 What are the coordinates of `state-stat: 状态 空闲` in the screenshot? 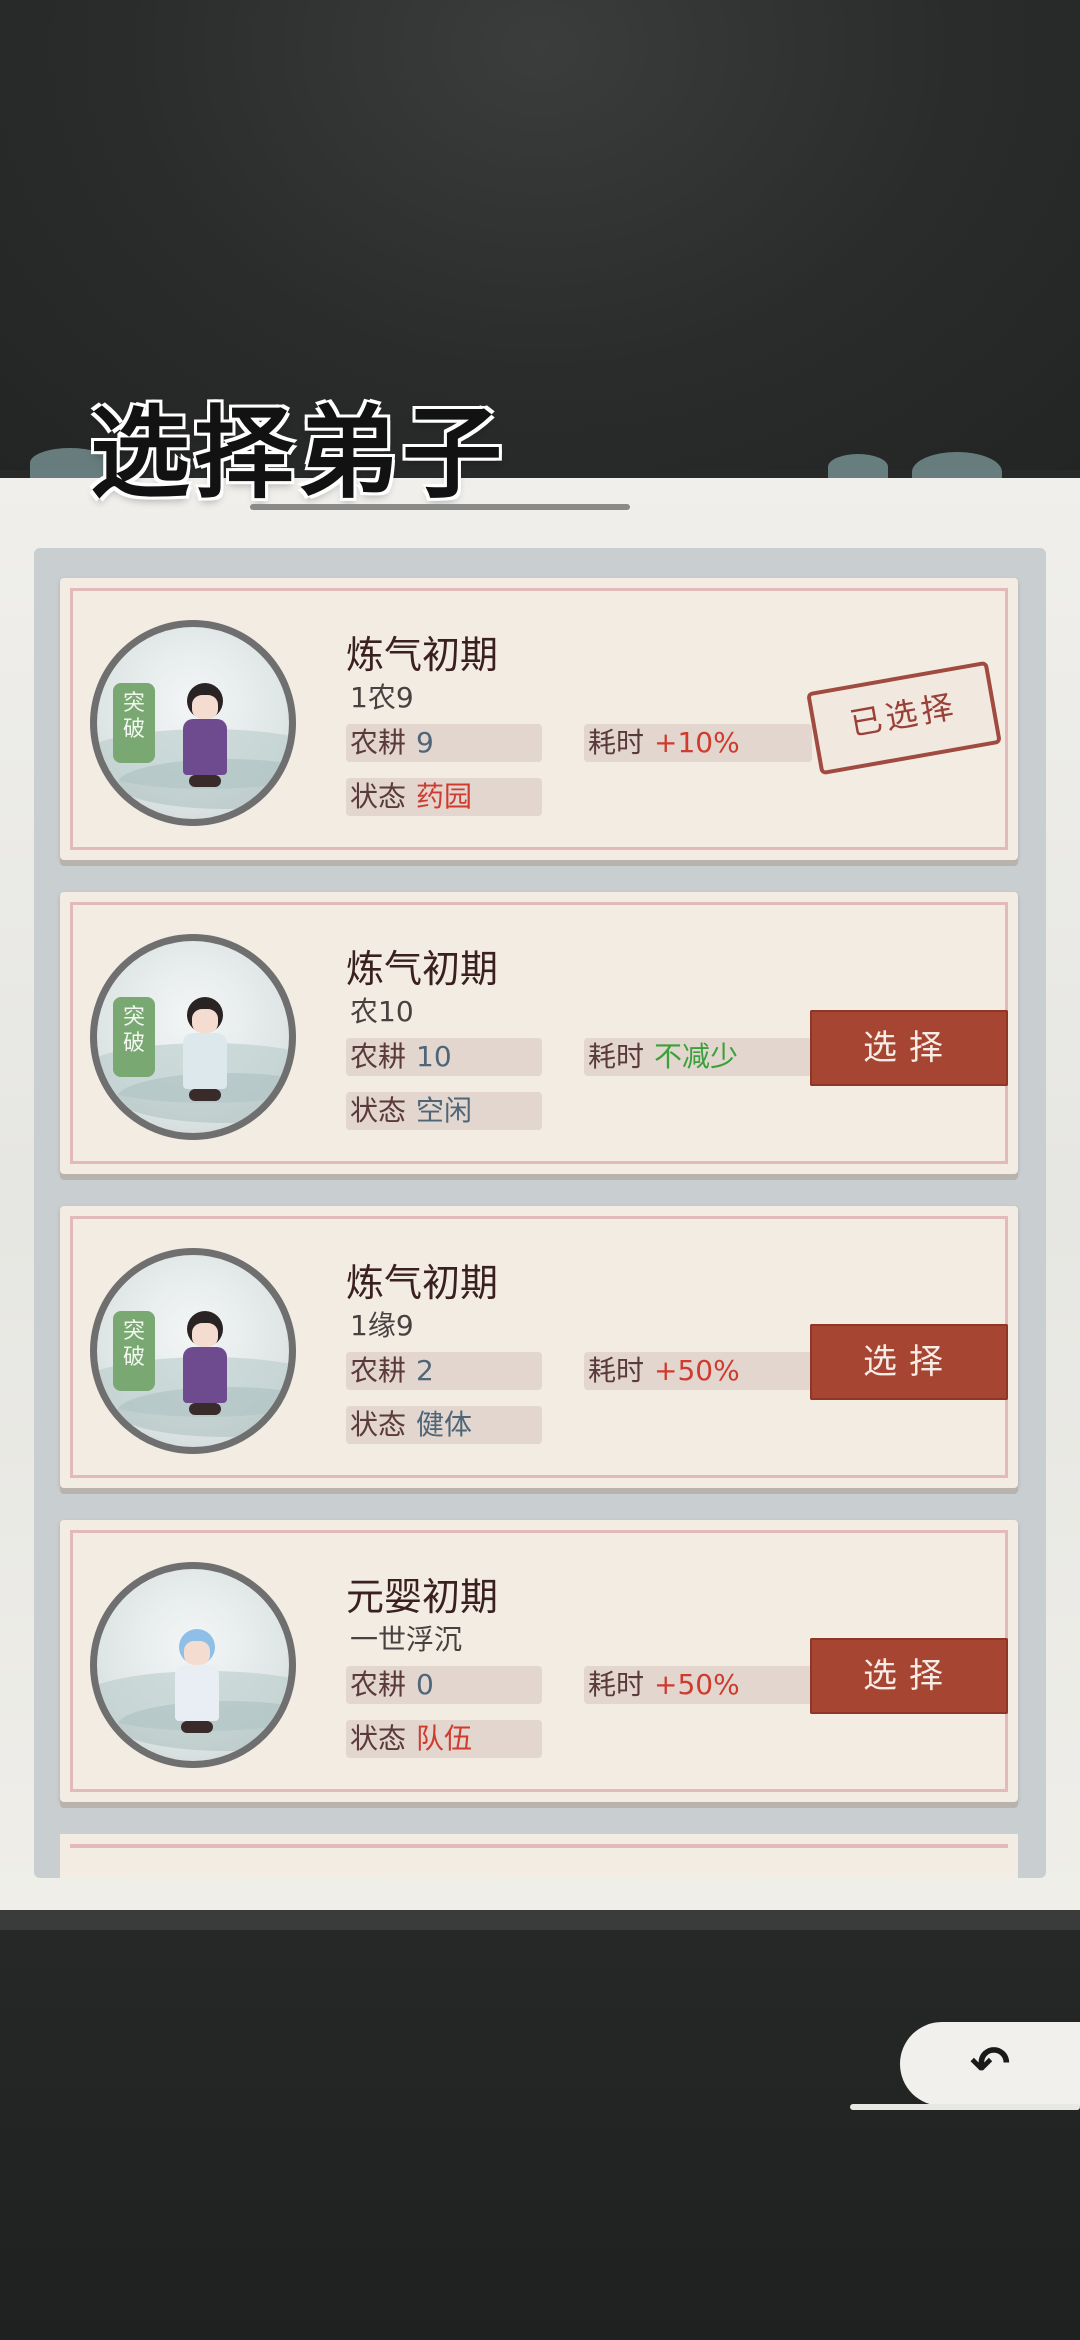 It's located at (444, 1111).